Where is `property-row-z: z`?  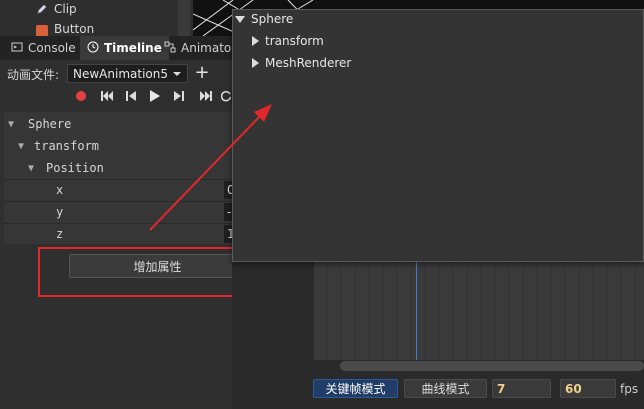
property-row-z: z is located at coordinates (118, 234).